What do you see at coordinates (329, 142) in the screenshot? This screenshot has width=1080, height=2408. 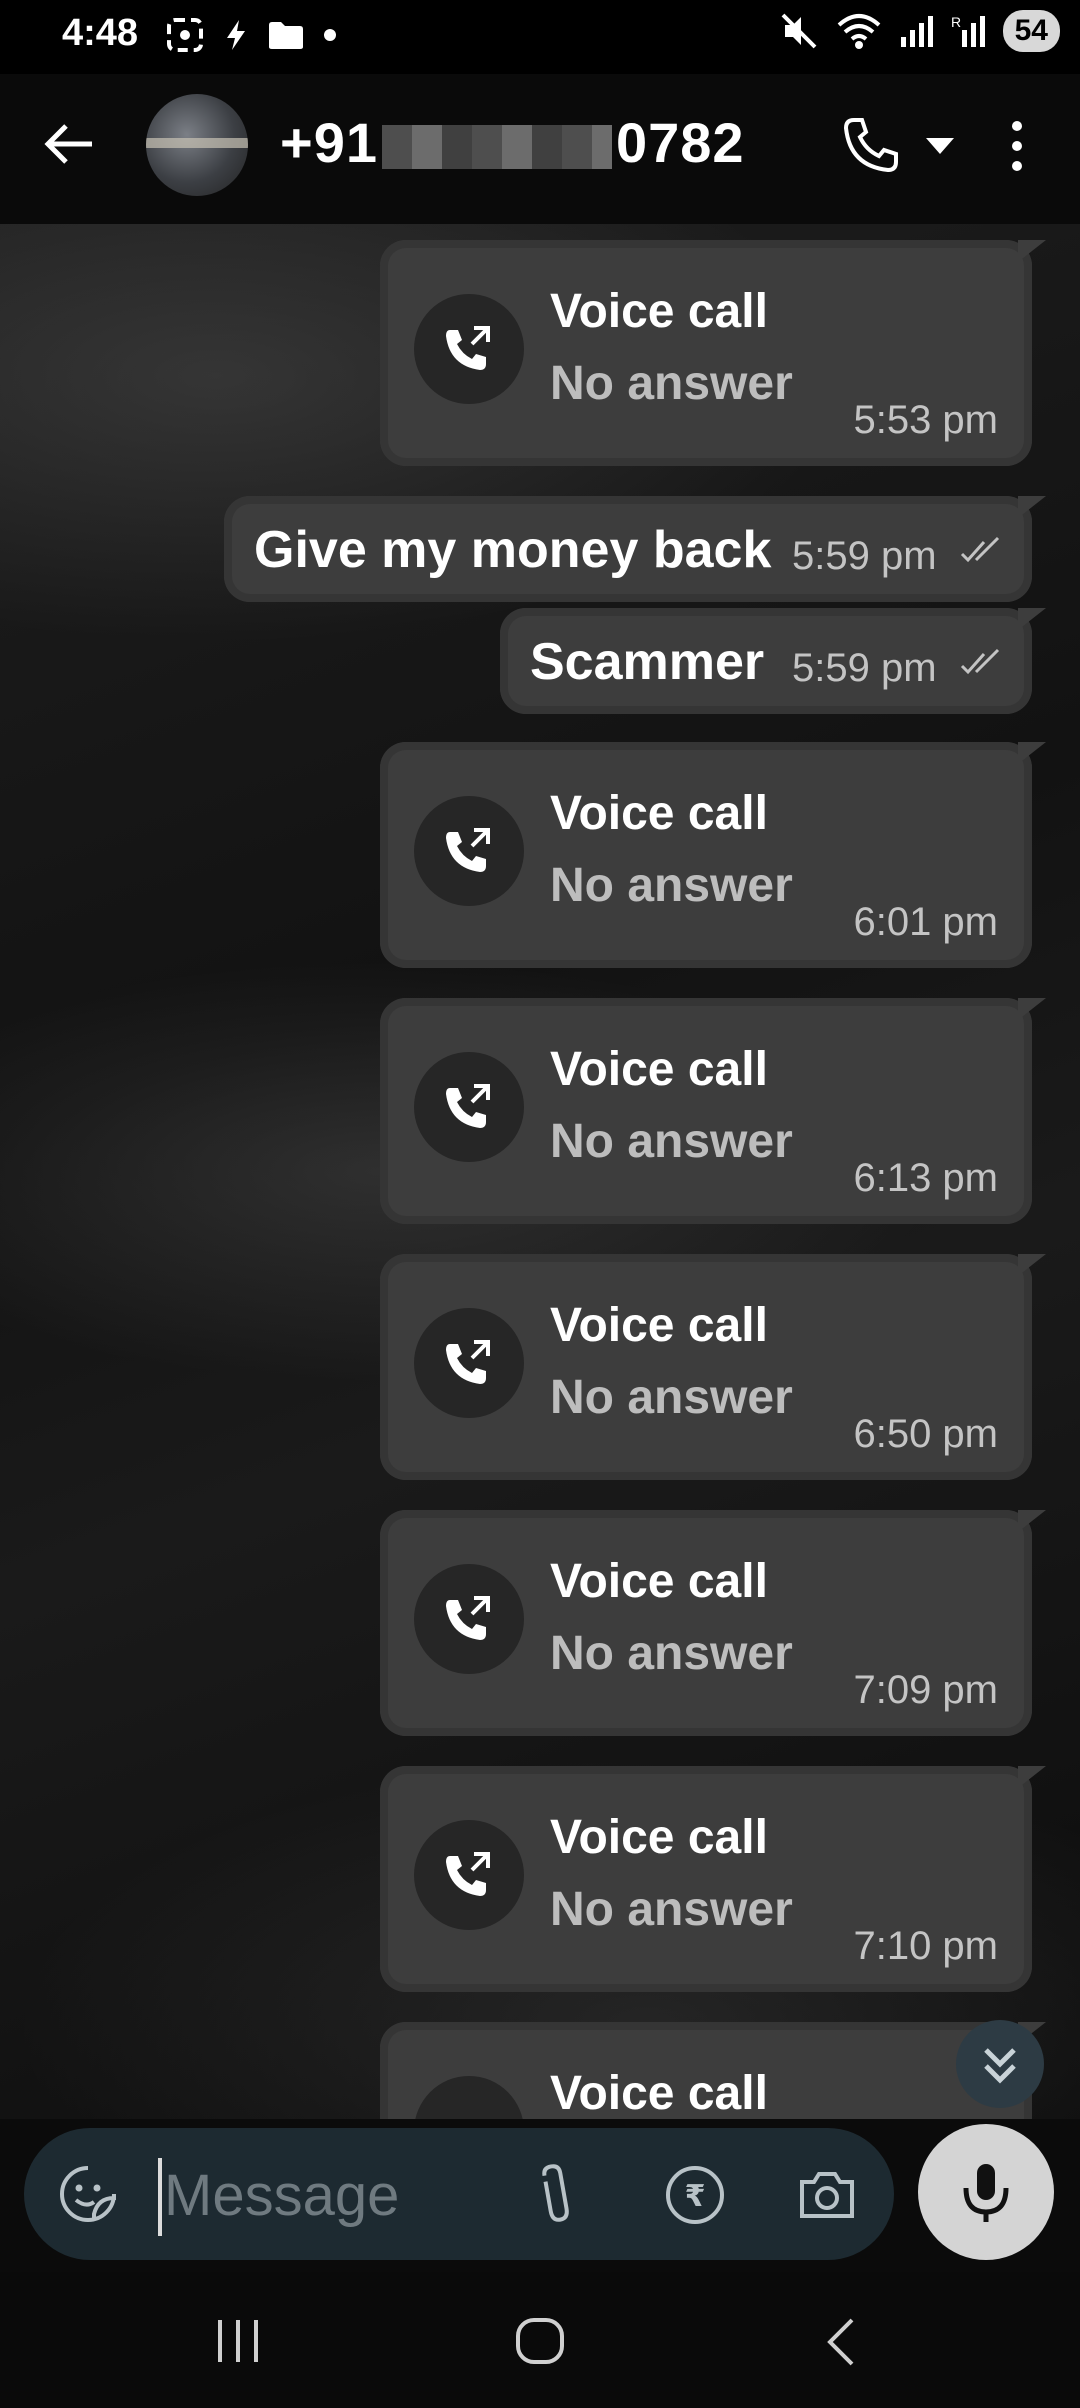 I see `contact-number-prefix: +91` at bounding box center [329, 142].